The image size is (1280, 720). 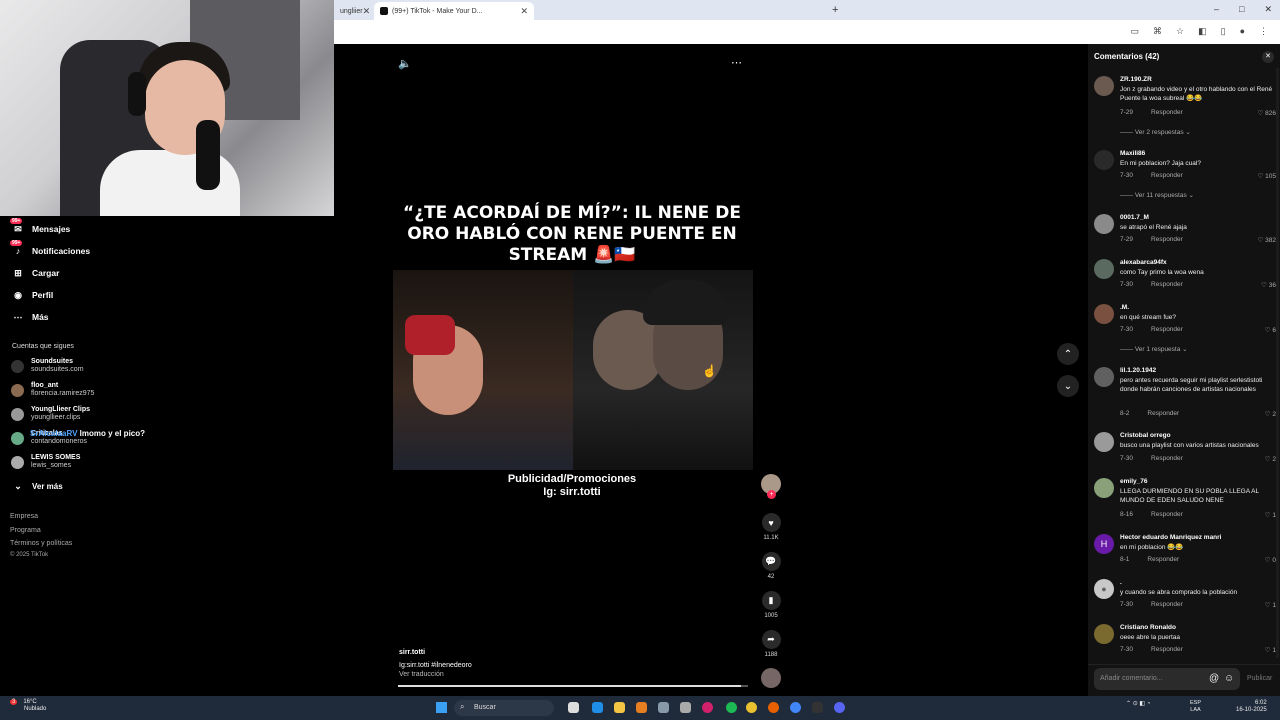 What do you see at coordinates (1133, 481) in the screenshot?
I see `comment-user: emily_76` at bounding box center [1133, 481].